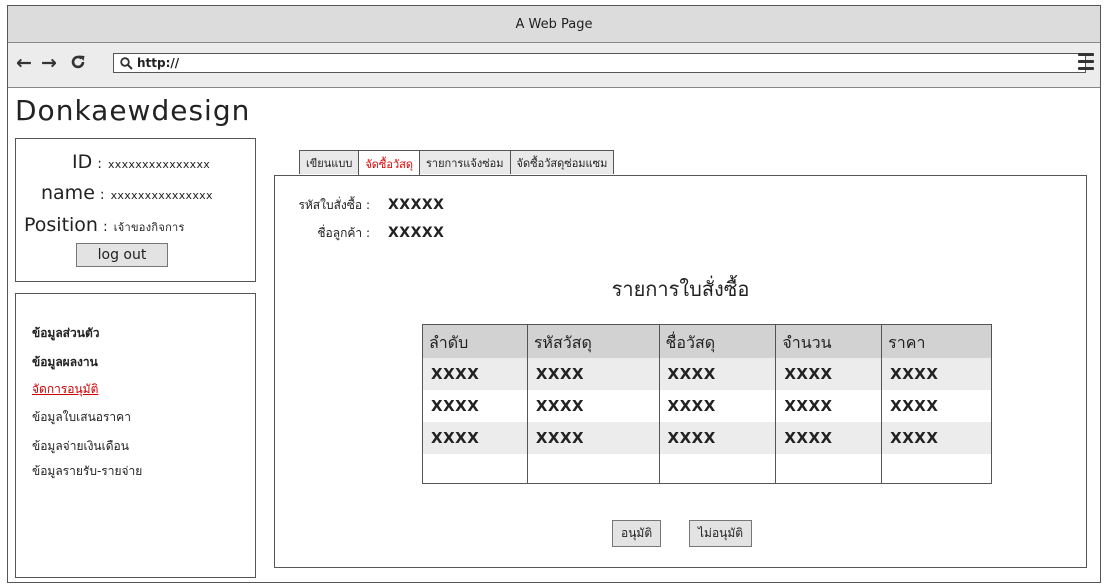 The height and width of the screenshot is (585, 1108). What do you see at coordinates (593, 341) in the screenshot?
I see `column-header-material-code: รหัสวัสดุ` at bounding box center [593, 341].